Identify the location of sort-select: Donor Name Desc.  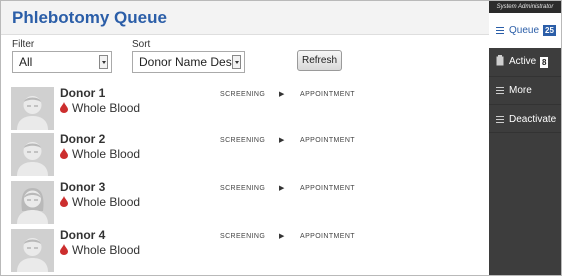
(188, 62).